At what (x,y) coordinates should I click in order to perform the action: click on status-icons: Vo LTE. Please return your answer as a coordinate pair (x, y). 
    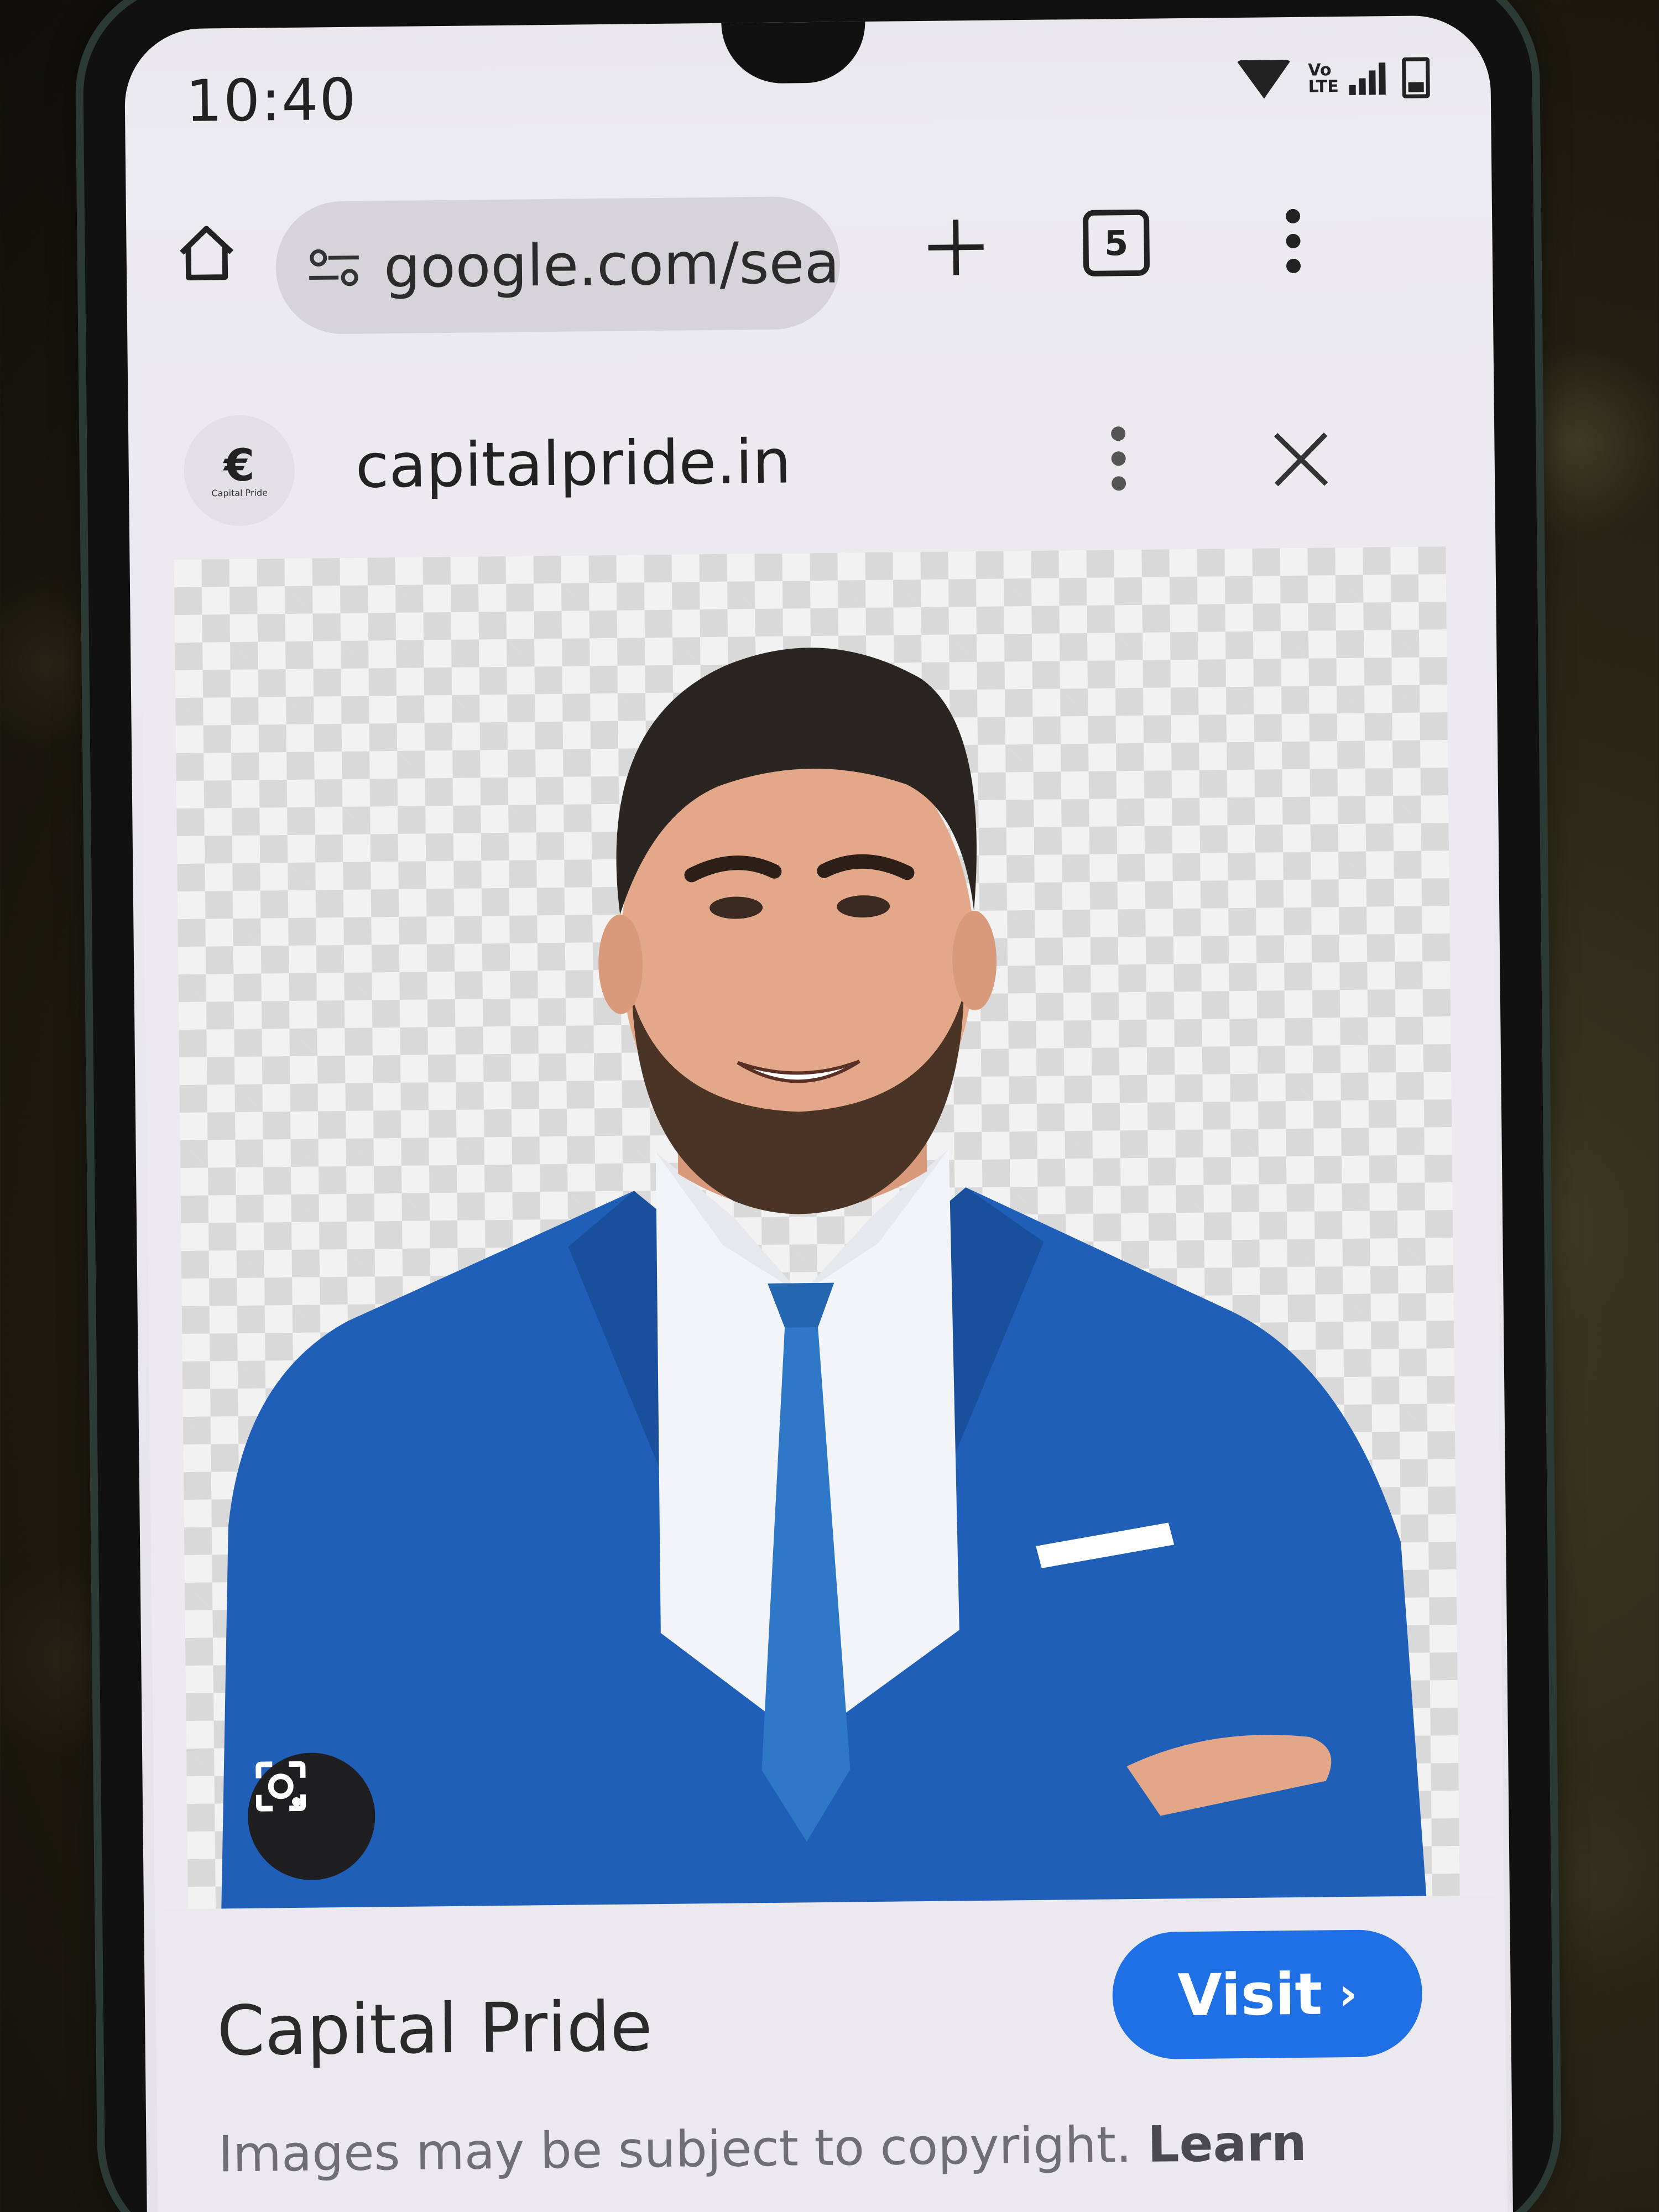
    Looking at the image, I should click on (1333, 78).